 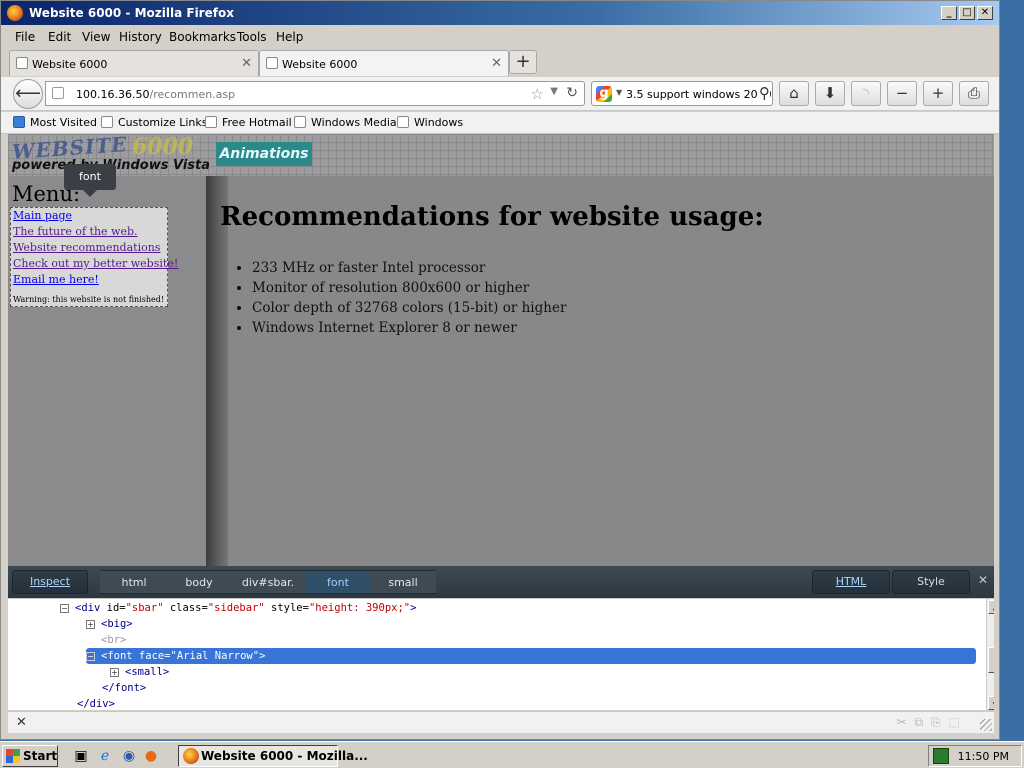 I want to click on zoom-out-button: −, so click(x=902, y=93).